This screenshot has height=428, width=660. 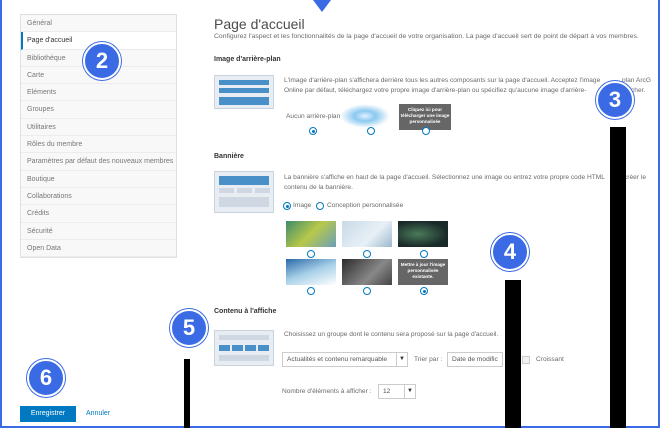 What do you see at coordinates (98, 128) in the screenshot?
I see `sidebar-item-utilities: Utilitaires` at bounding box center [98, 128].